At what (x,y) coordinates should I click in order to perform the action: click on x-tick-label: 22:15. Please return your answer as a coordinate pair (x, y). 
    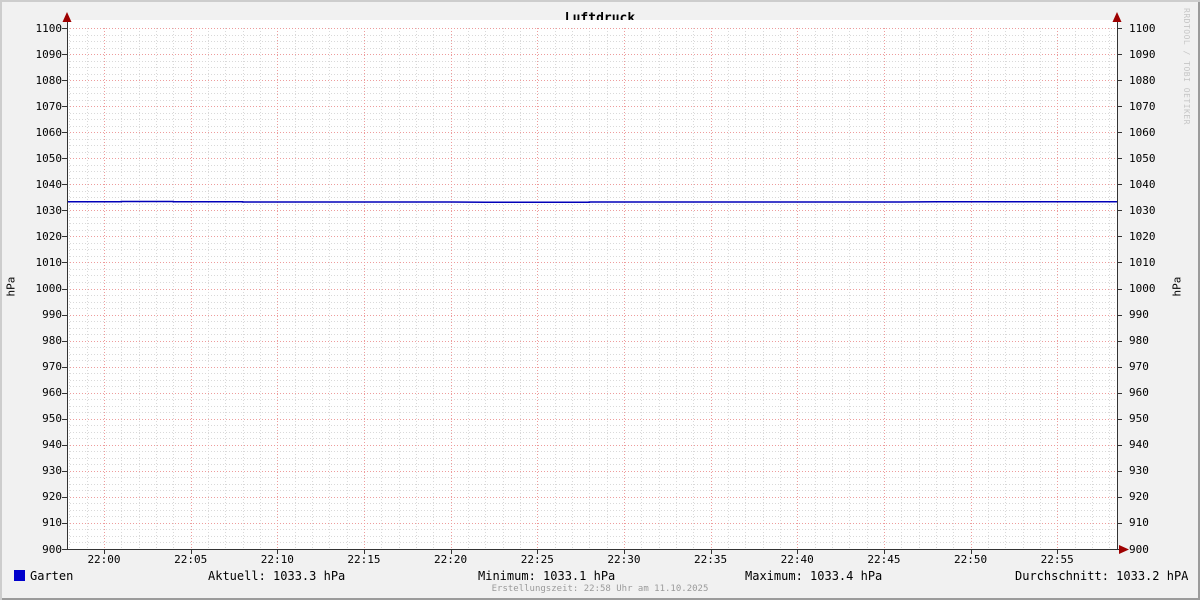
    Looking at the image, I should click on (364, 559).